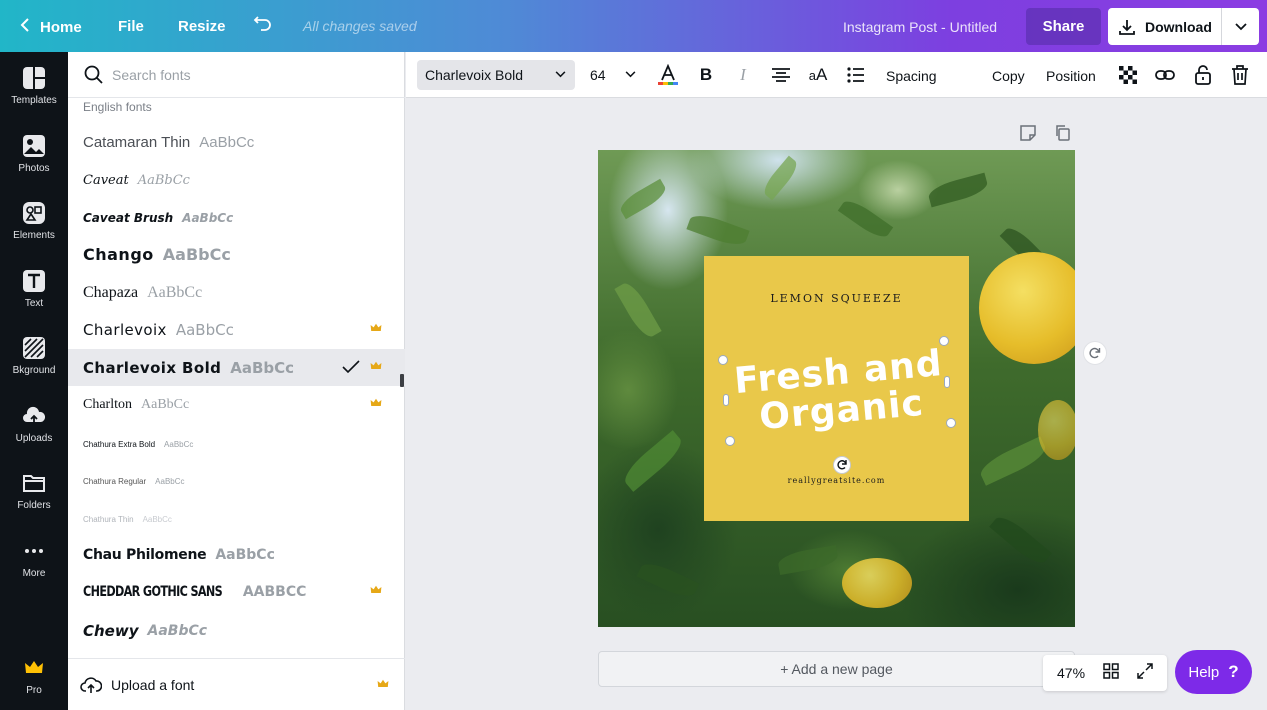 The width and height of the screenshot is (1267, 710). Describe the element at coordinates (34, 416) in the screenshot. I see `uploads-icon` at that location.